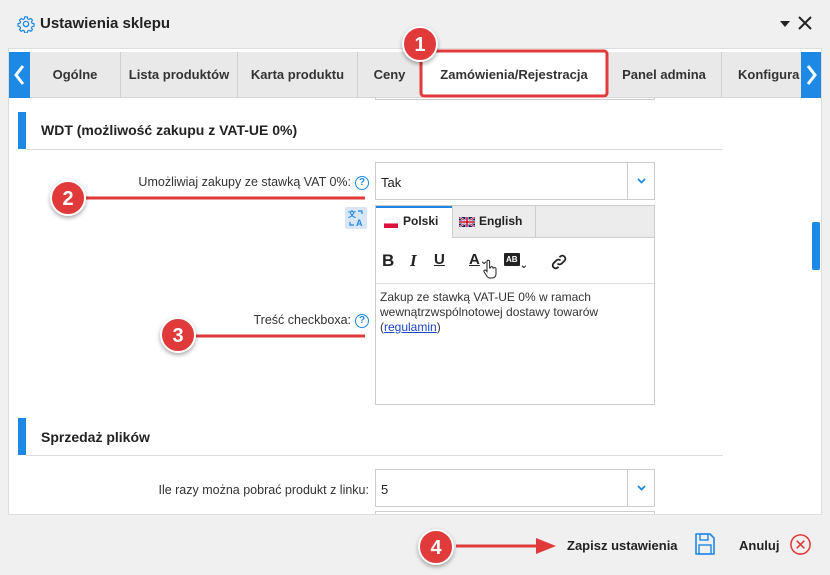 Image resolution: width=830 pixels, height=575 pixels. What do you see at coordinates (178, 335) in the screenshot?
I see `annotation-callout-3: 3` at bounding box center [178, 335].